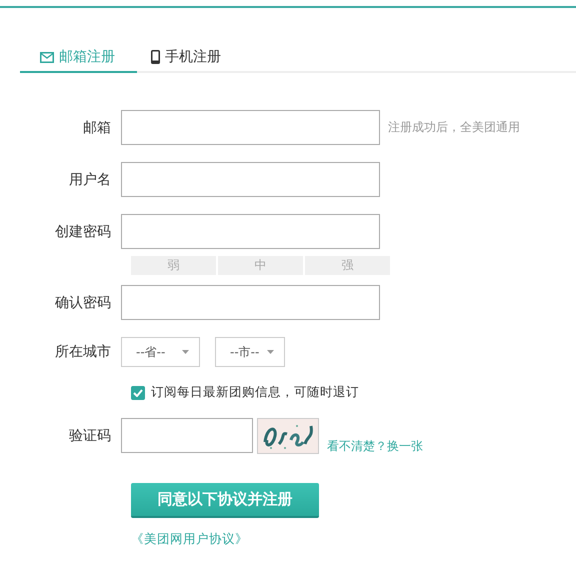 The image size is (576, 568). I want to click on field-label: 创建密码, so click(83, 231).